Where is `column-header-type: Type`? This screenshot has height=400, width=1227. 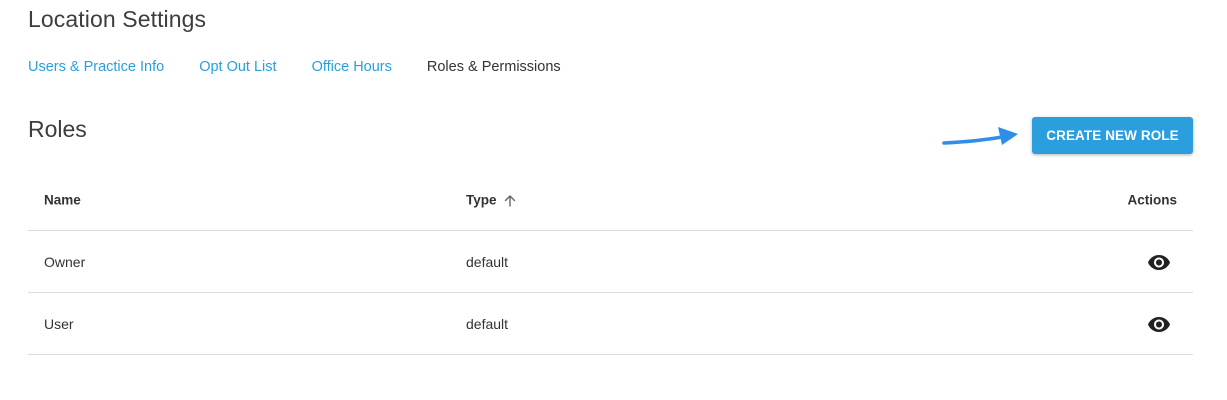 column-header-type: Type is located at coordinates (491, 200).